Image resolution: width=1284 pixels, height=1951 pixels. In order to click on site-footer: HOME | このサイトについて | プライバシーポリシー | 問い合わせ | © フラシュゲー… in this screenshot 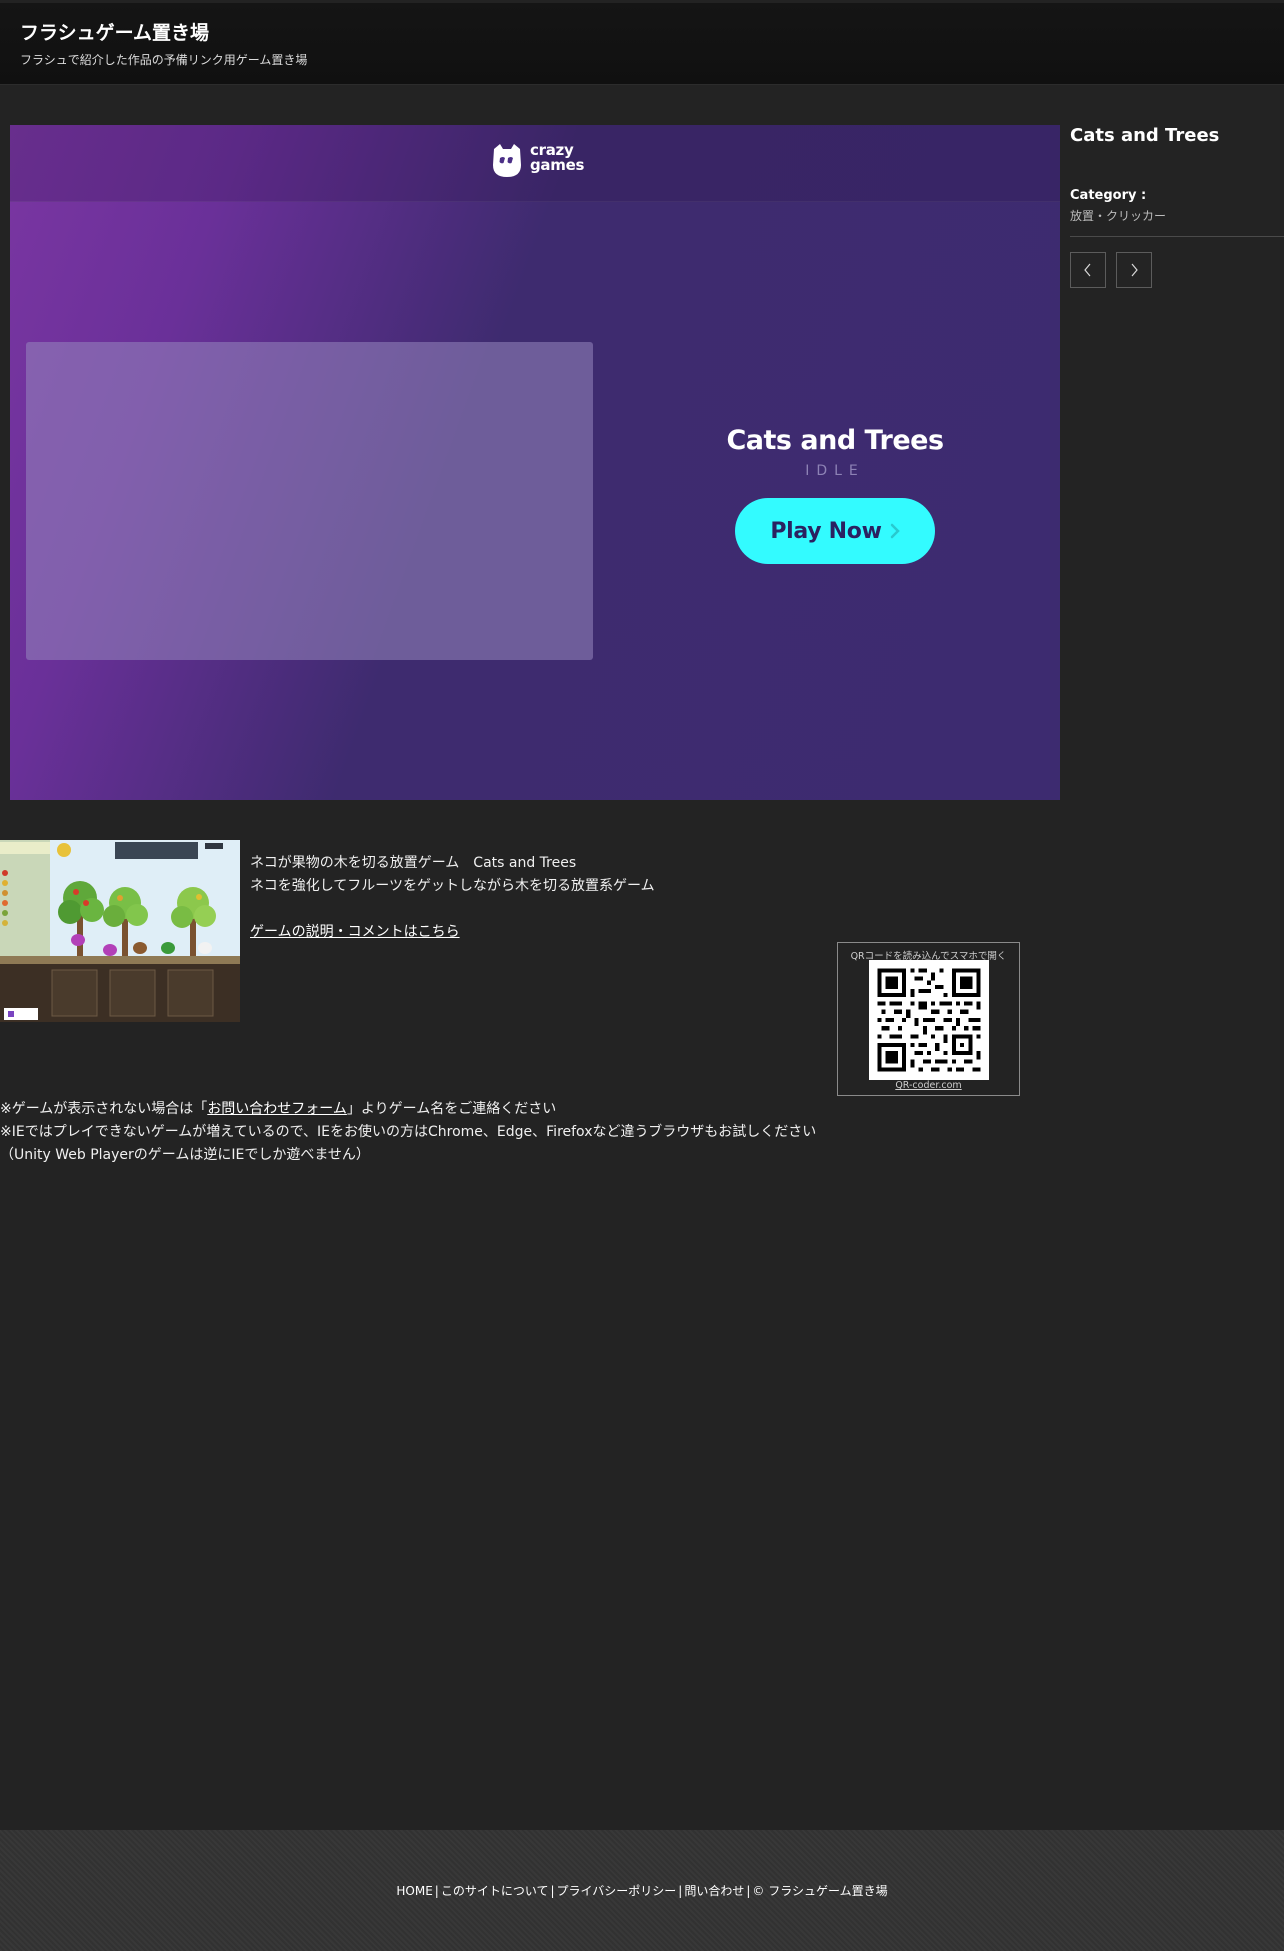, I will do `click(642, 1890)`.